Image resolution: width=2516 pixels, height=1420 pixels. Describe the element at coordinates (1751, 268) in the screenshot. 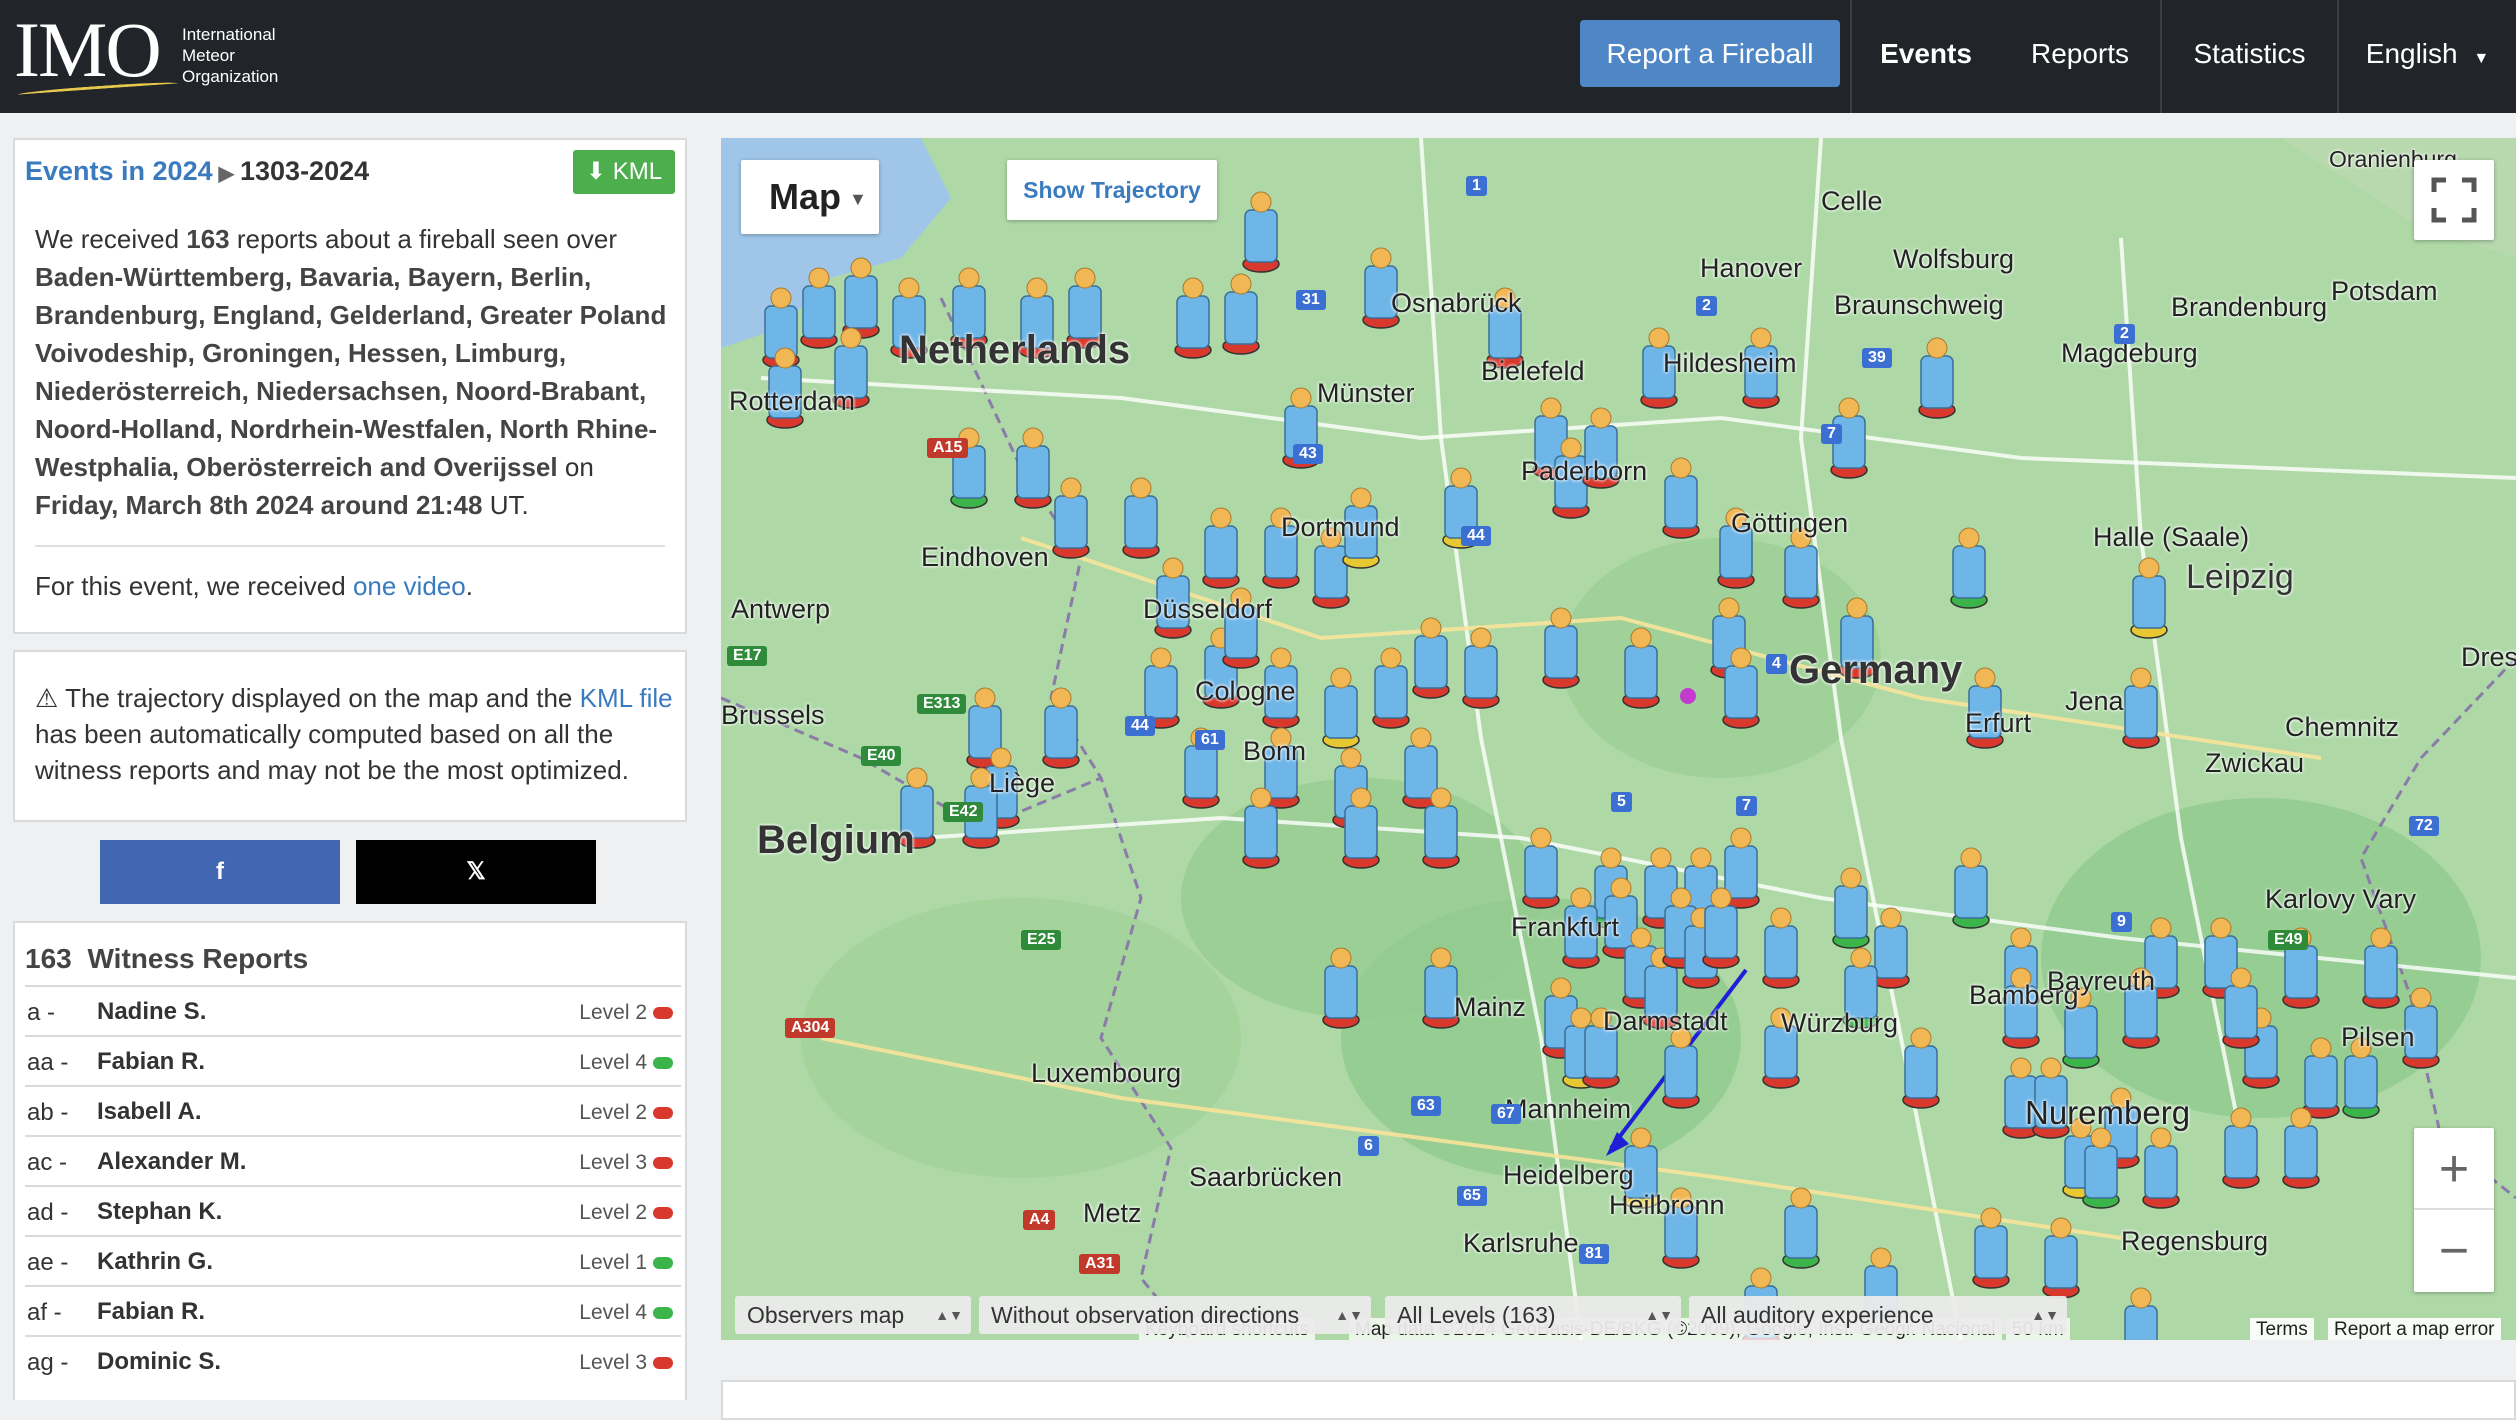

I see `map-label-city: Hanover` at that location.